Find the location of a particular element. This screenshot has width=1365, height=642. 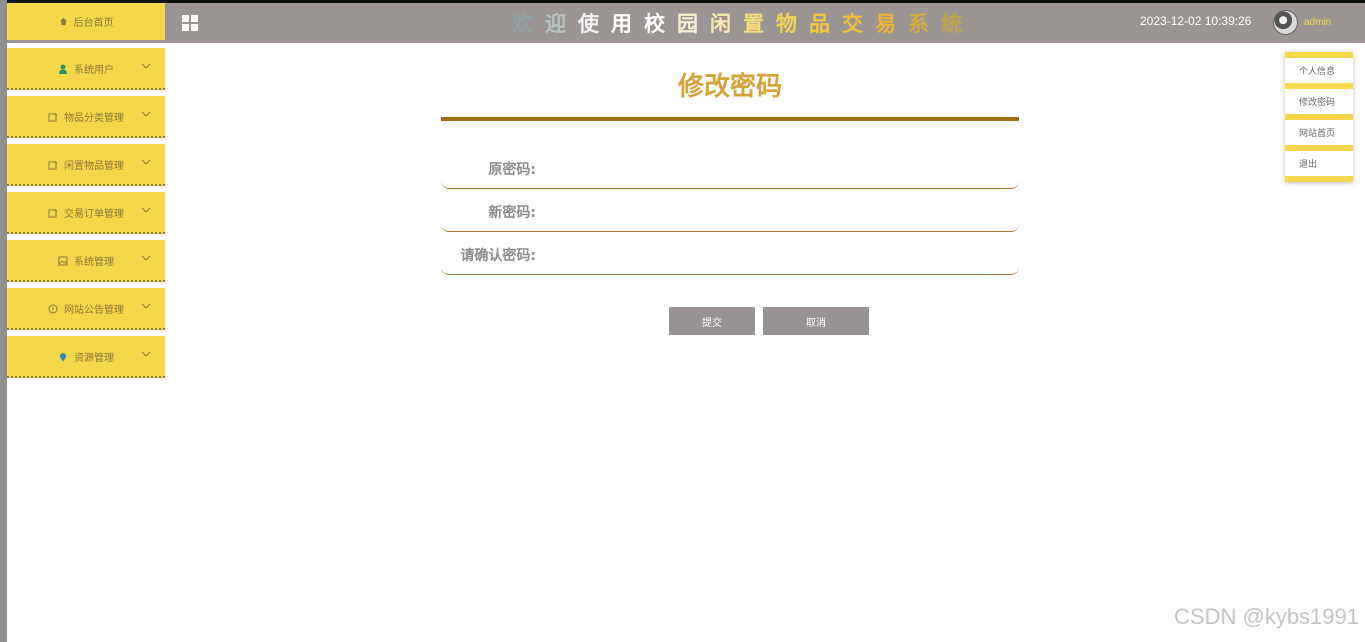

new-password-label: 新密码: is located at coordinates (512, 213).